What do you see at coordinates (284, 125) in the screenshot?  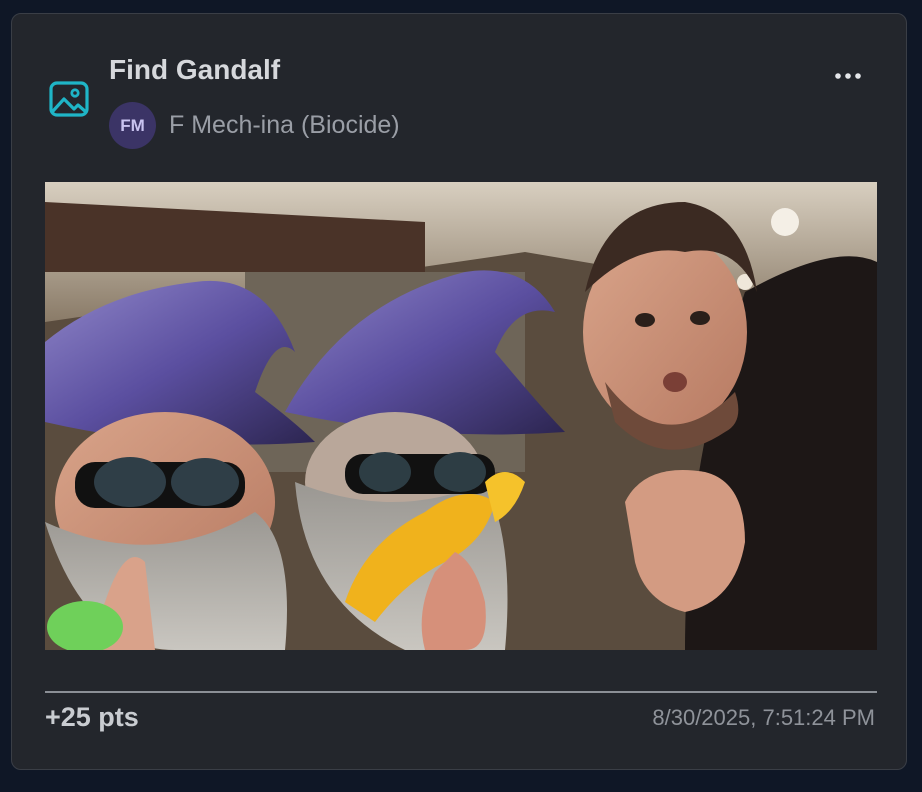 I see `author-name: F Mech-ina (Biocide)` at bounding box center [284, 125].